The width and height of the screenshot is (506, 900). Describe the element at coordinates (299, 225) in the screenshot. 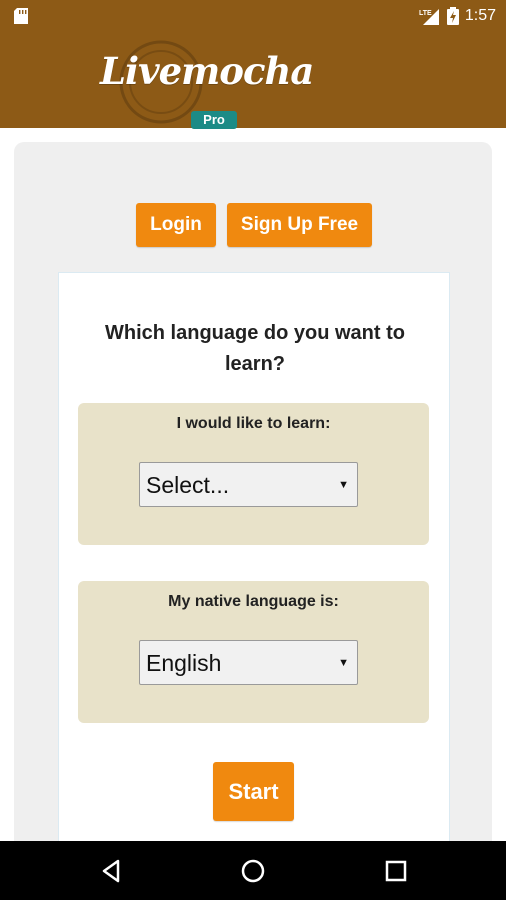

I see `signup-button: Sign Up Free` at that location.